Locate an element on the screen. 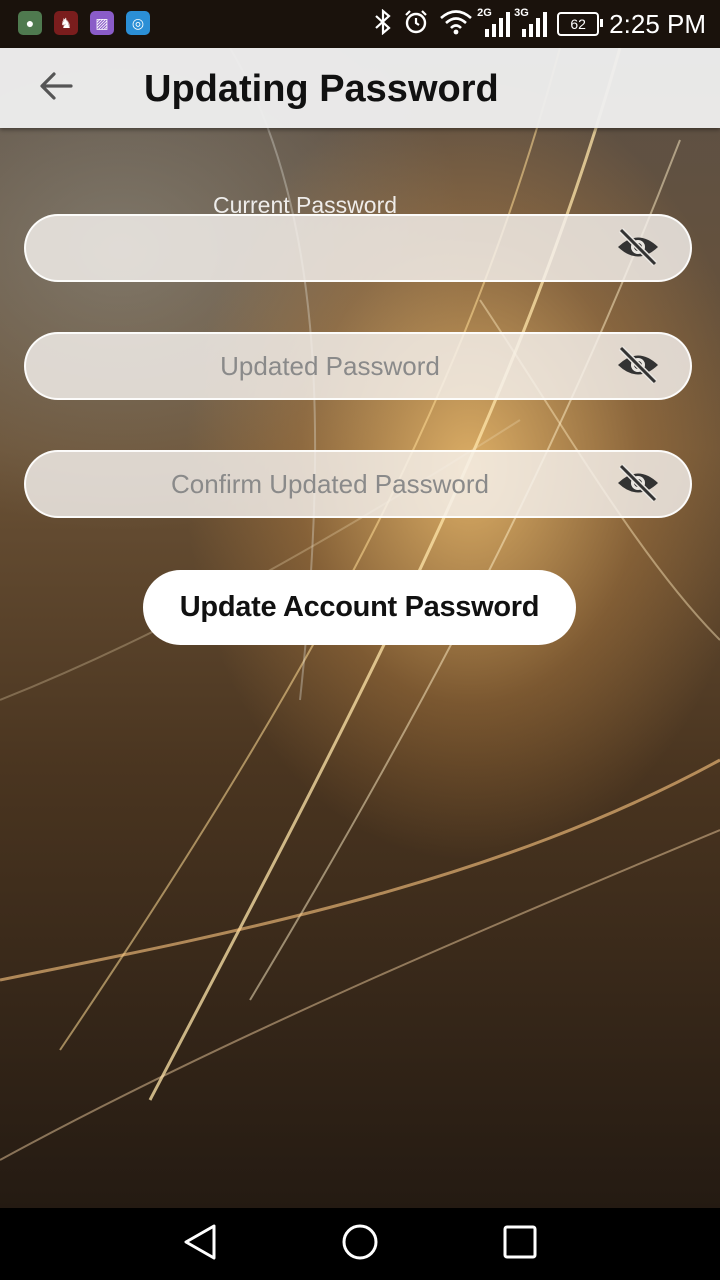 Image resolution: width=720 pixels, height=1280 pixels. current-password-visibility-toggle is located at coordinates (638, 249).